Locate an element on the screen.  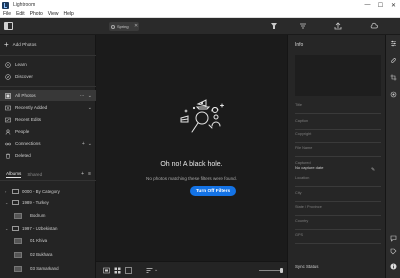
discover-icon is located at coordinates (8, 76).